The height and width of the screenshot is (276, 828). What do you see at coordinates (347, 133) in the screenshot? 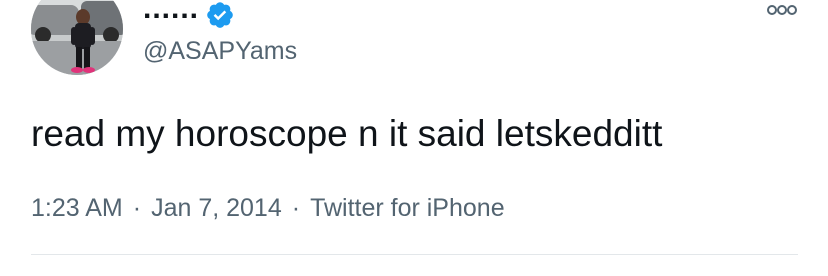
I see `tweet-text: read my horoscope n it said letskedditt` at bounding box center [347, 133].